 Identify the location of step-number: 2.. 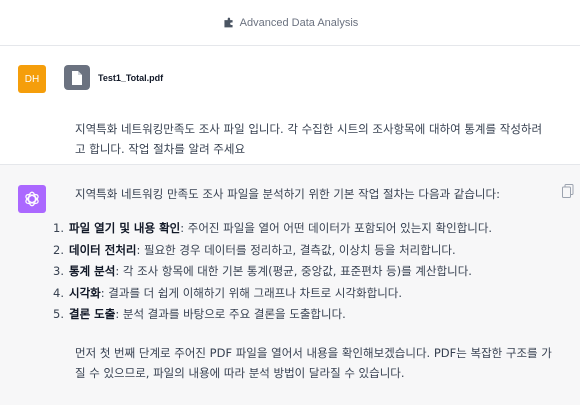
(58, 249).